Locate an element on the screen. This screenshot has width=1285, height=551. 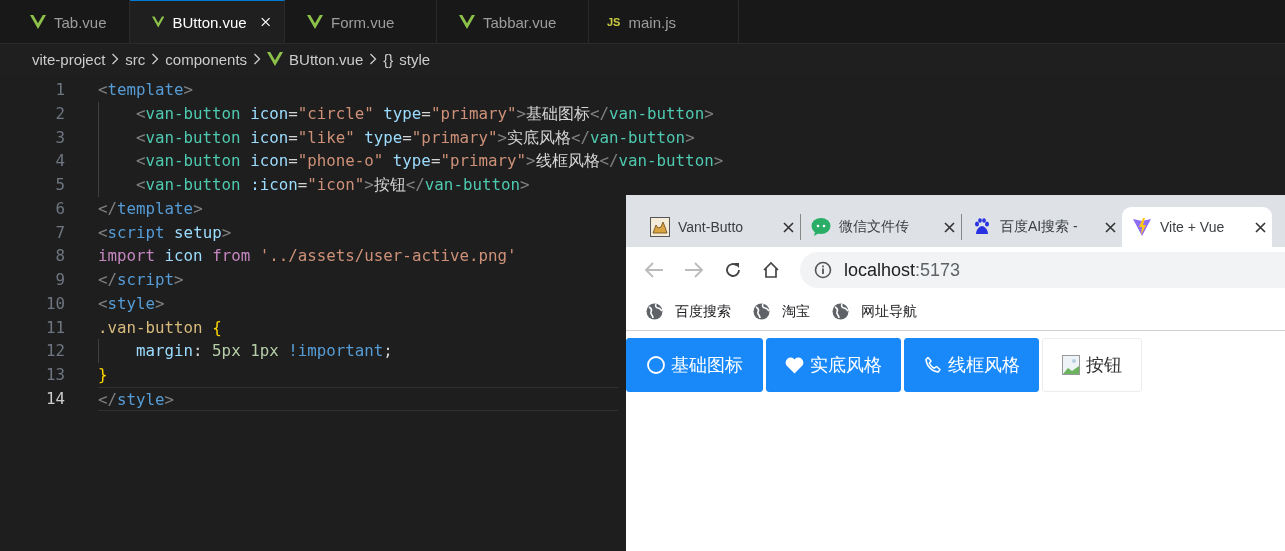
js-file-icon: JS is located at coordinates (614, 22).